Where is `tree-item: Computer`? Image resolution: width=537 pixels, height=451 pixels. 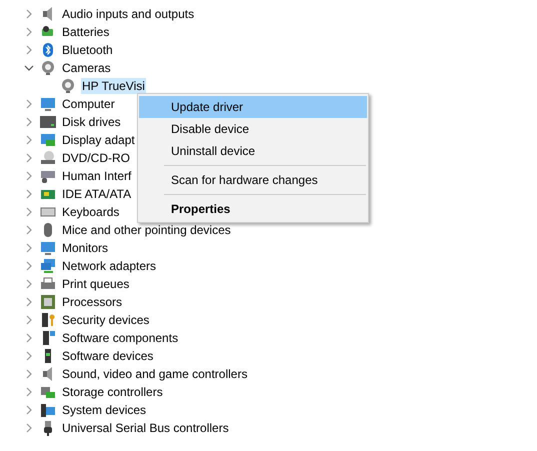 tree-item: Computer is located at coordinates (88, 104).